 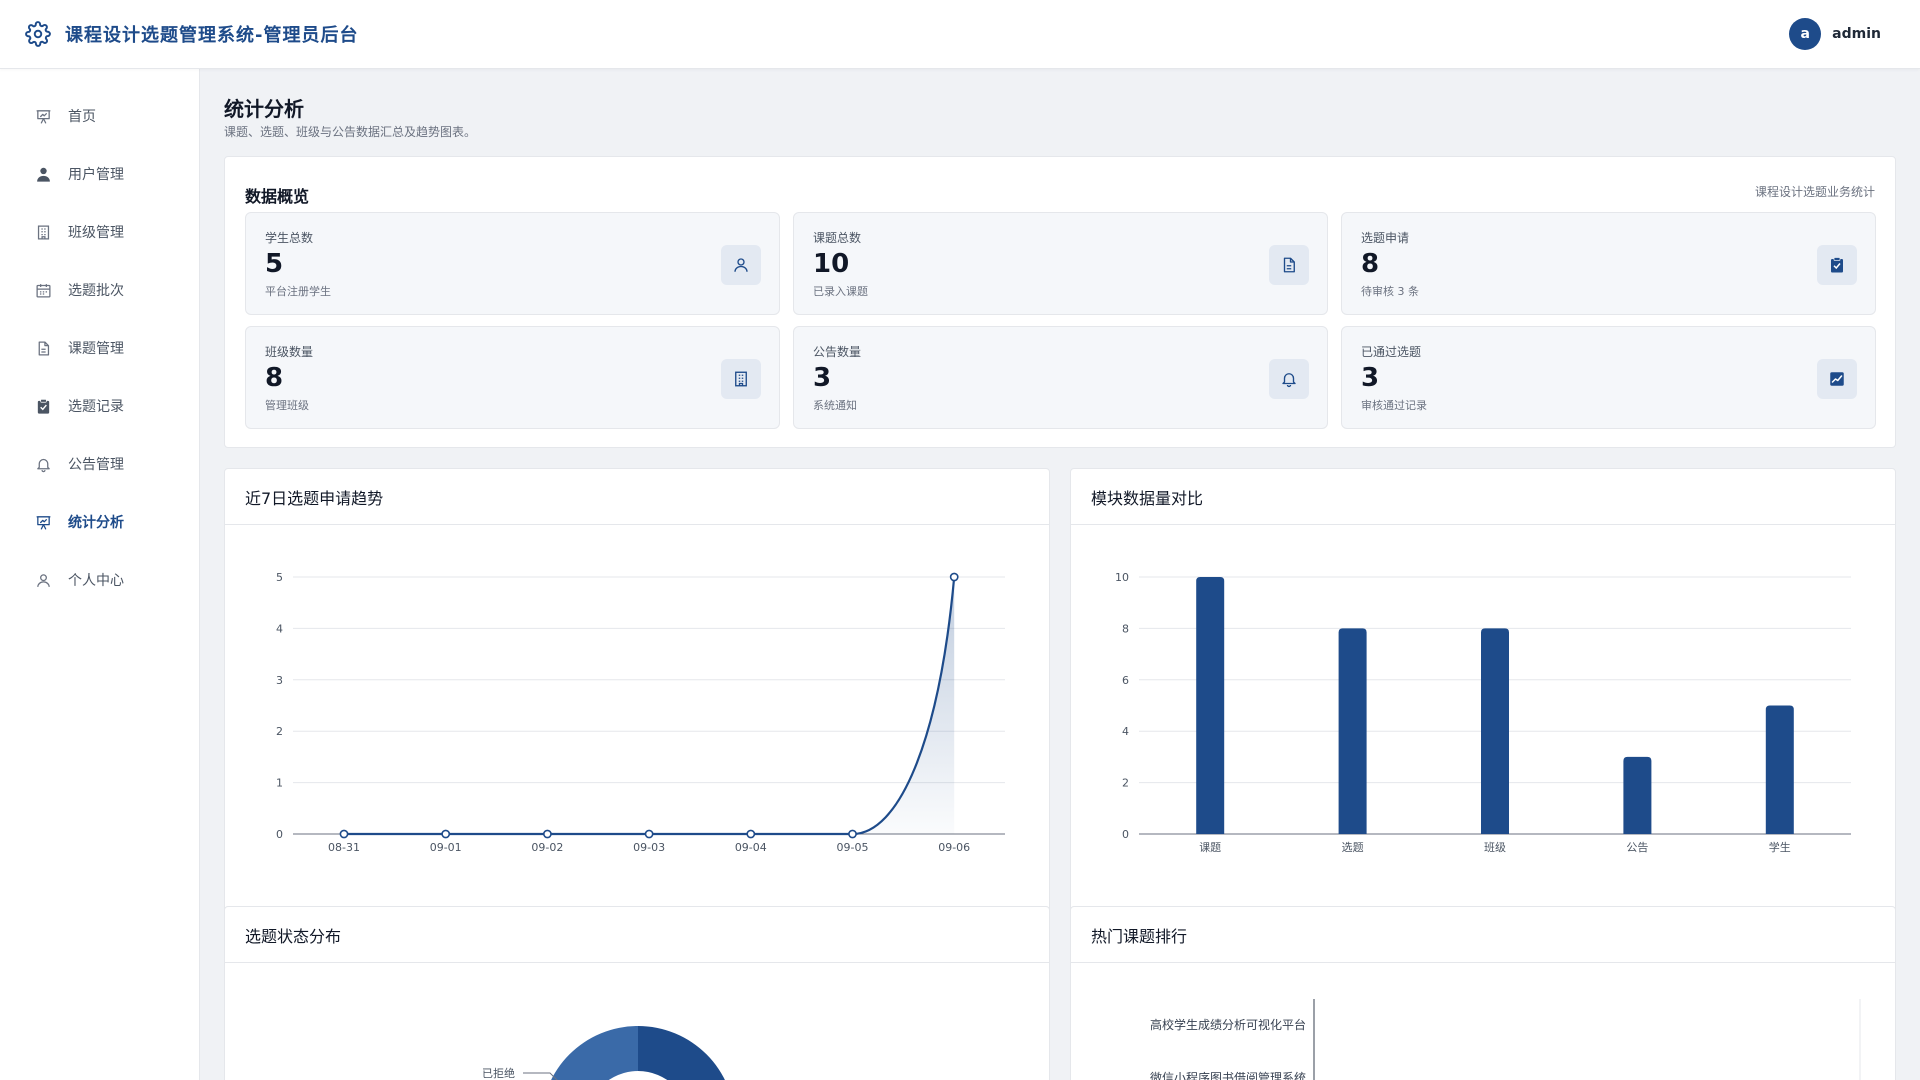 I want to click on sidebar-item-label: 个人中心, so click(x=96, y=581).